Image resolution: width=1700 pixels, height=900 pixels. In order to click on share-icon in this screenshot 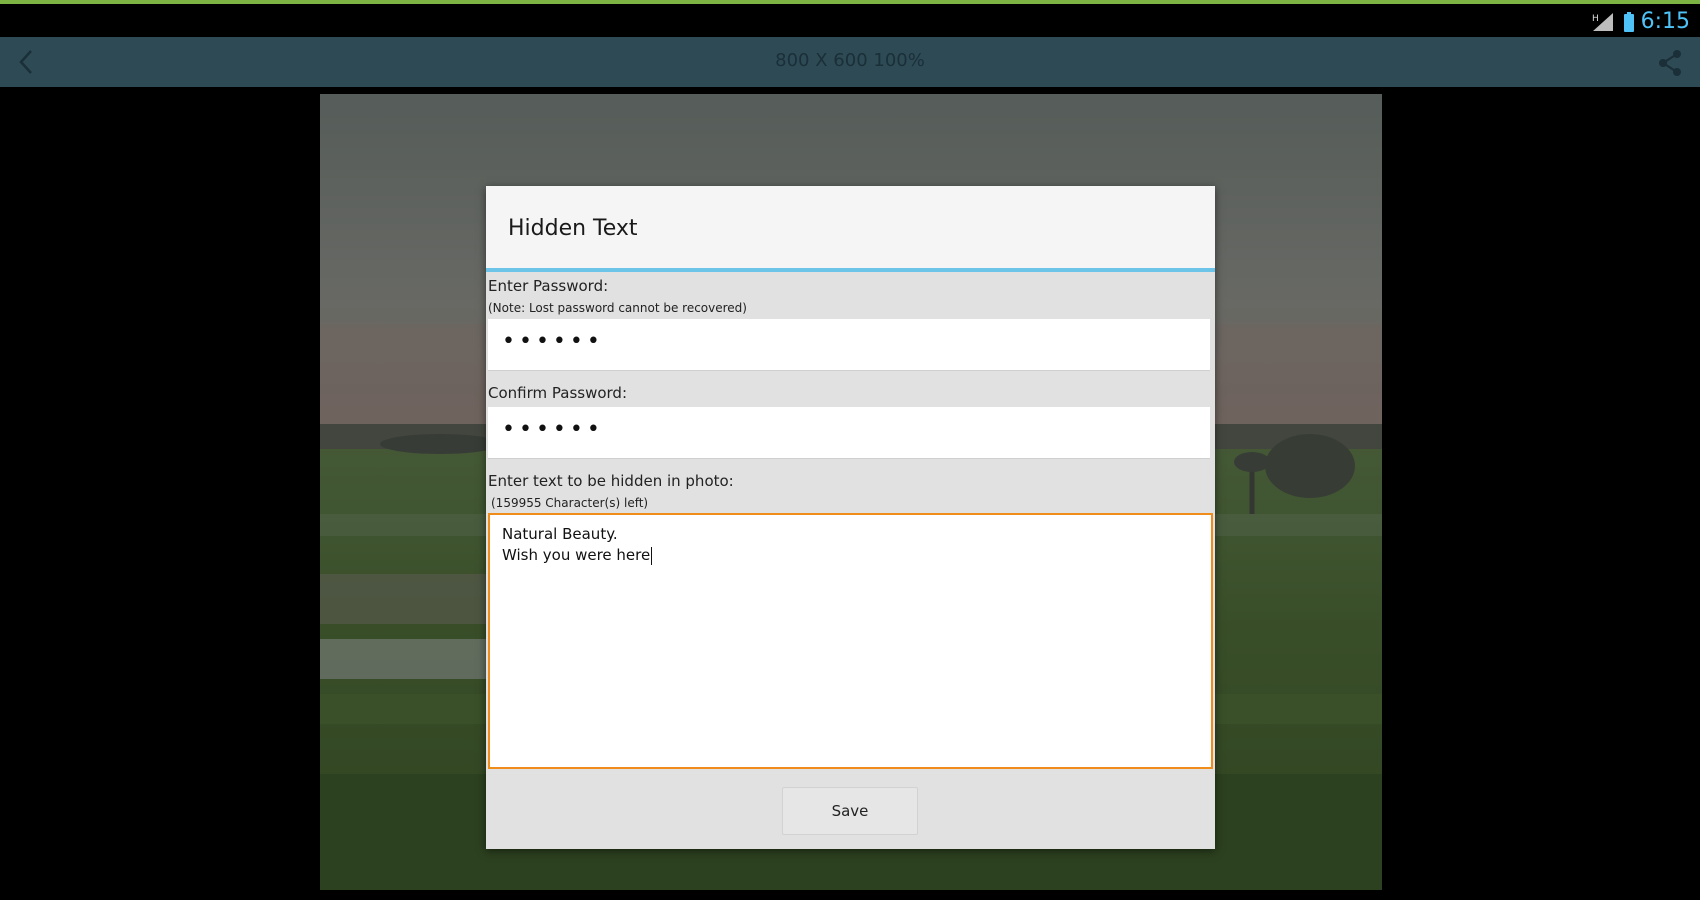, I will do `click(1670, 63)`.